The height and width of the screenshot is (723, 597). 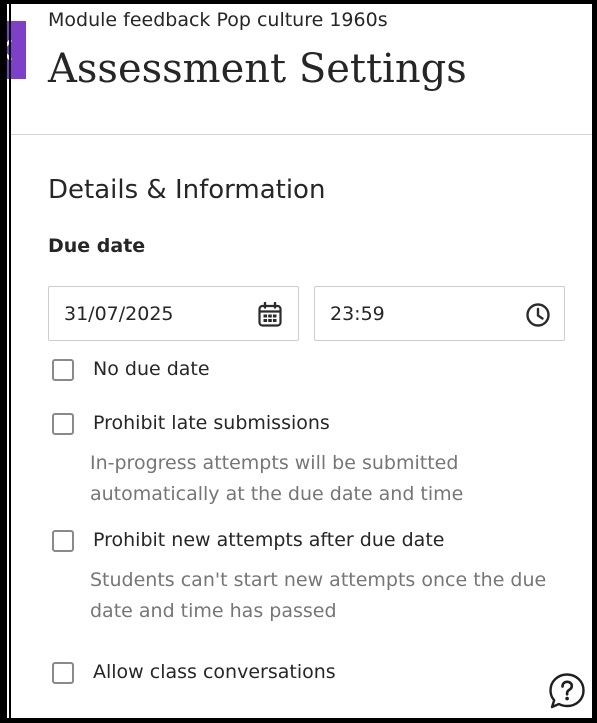 I want to click on section-title: Details & Information, so click(x=187, y=190).